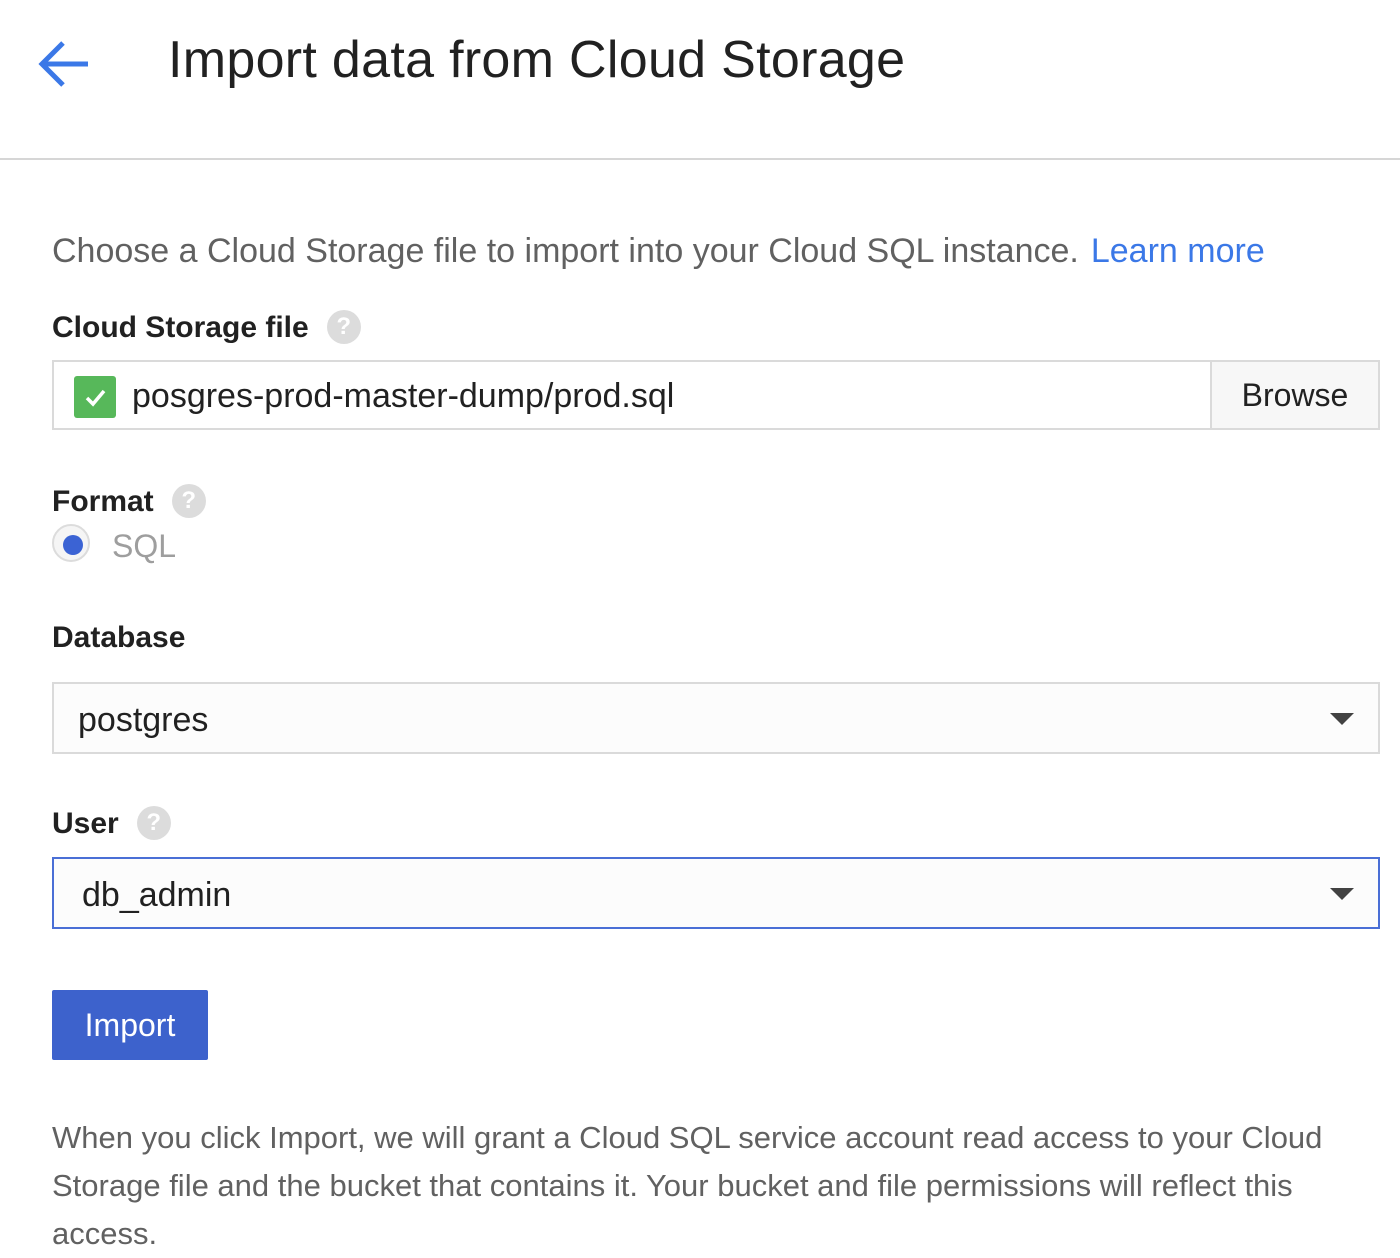 The image size is (1400, 1258). Describe the element at coordinates (1178, 251) in the screenshot. I see `learn-more-link: Learn more` at that location.